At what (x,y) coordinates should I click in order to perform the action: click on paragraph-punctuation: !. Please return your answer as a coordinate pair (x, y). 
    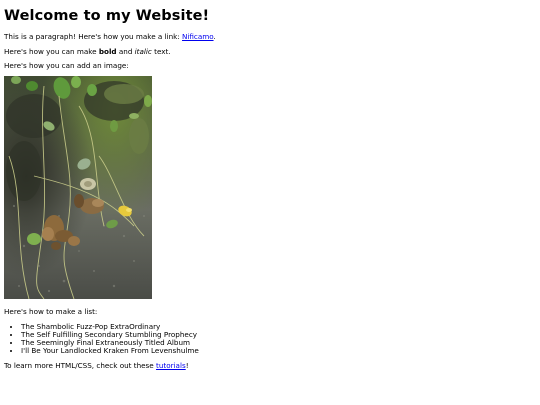
    Looking at the image, I should click on (187, 365).